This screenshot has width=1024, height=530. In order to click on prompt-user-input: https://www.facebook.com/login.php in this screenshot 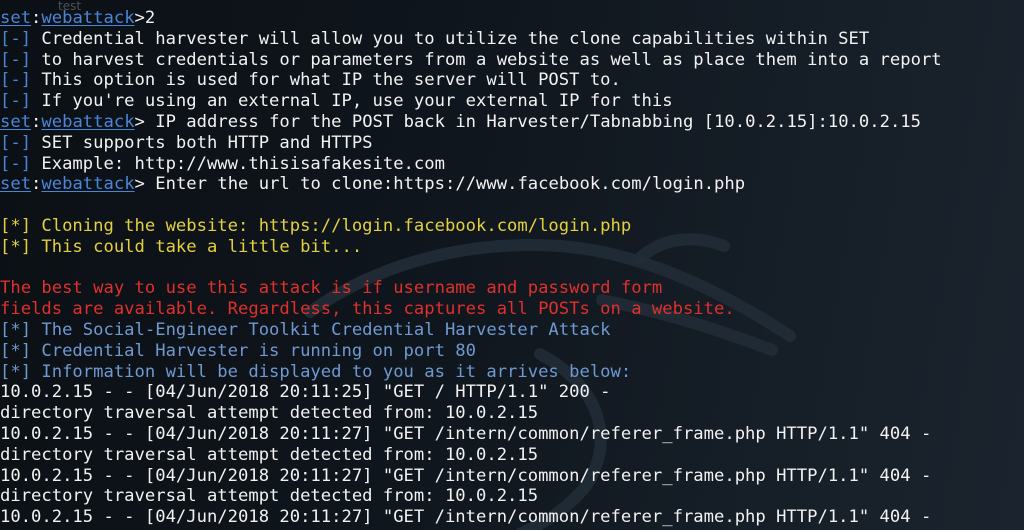, I will do `click(569, 184)`.